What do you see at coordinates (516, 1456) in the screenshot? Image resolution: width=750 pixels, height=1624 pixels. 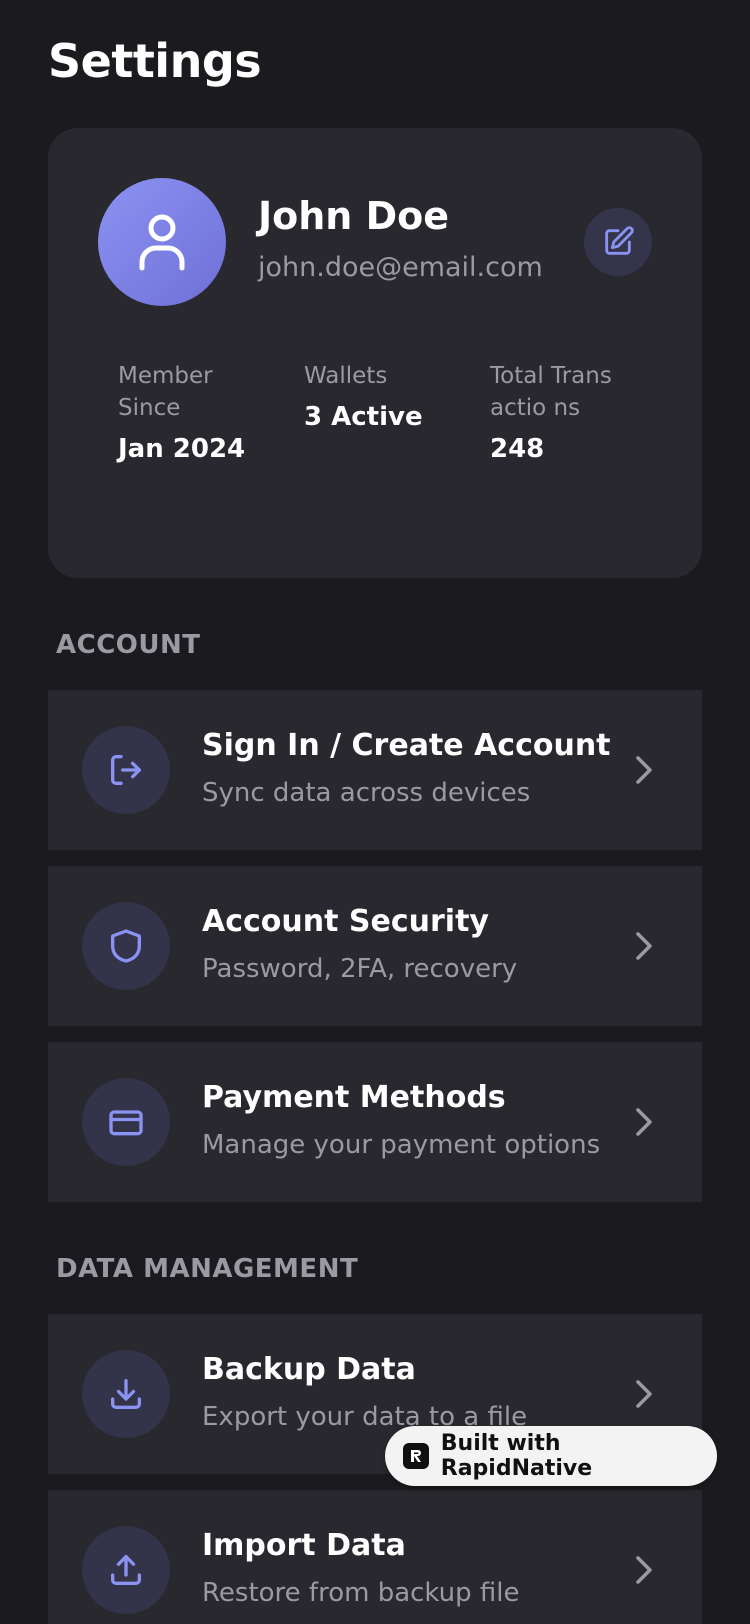 I see `badge-text: Built with RapidNative` at bounding box center [516, 1456].